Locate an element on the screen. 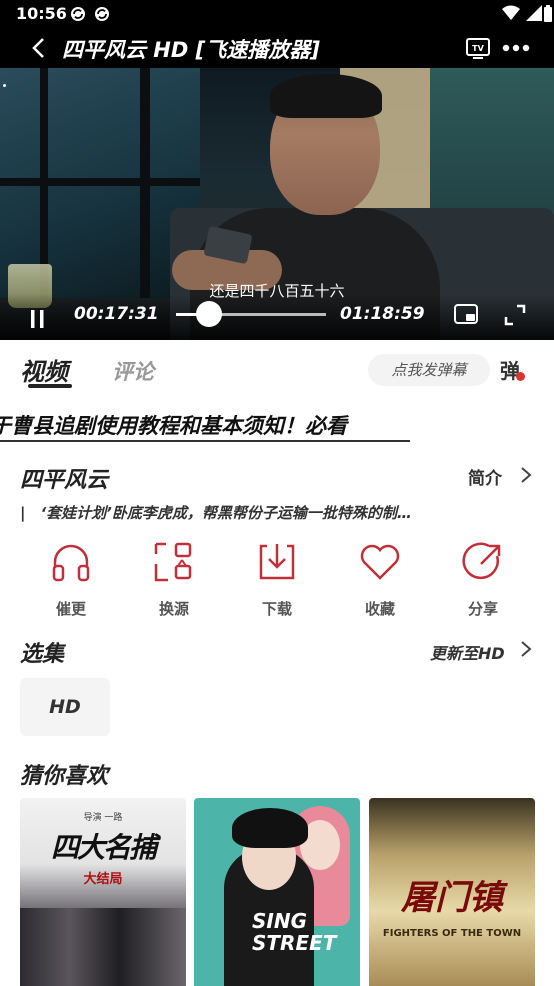 The image size is (554, 986). recommend-heading: 猜你喜欢 is located at coordinates (64, 776).